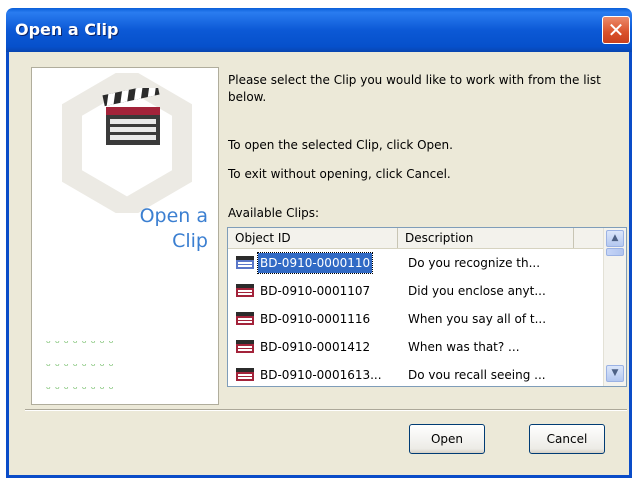  I want to click on clapperboard-icon, so click(131, 116).